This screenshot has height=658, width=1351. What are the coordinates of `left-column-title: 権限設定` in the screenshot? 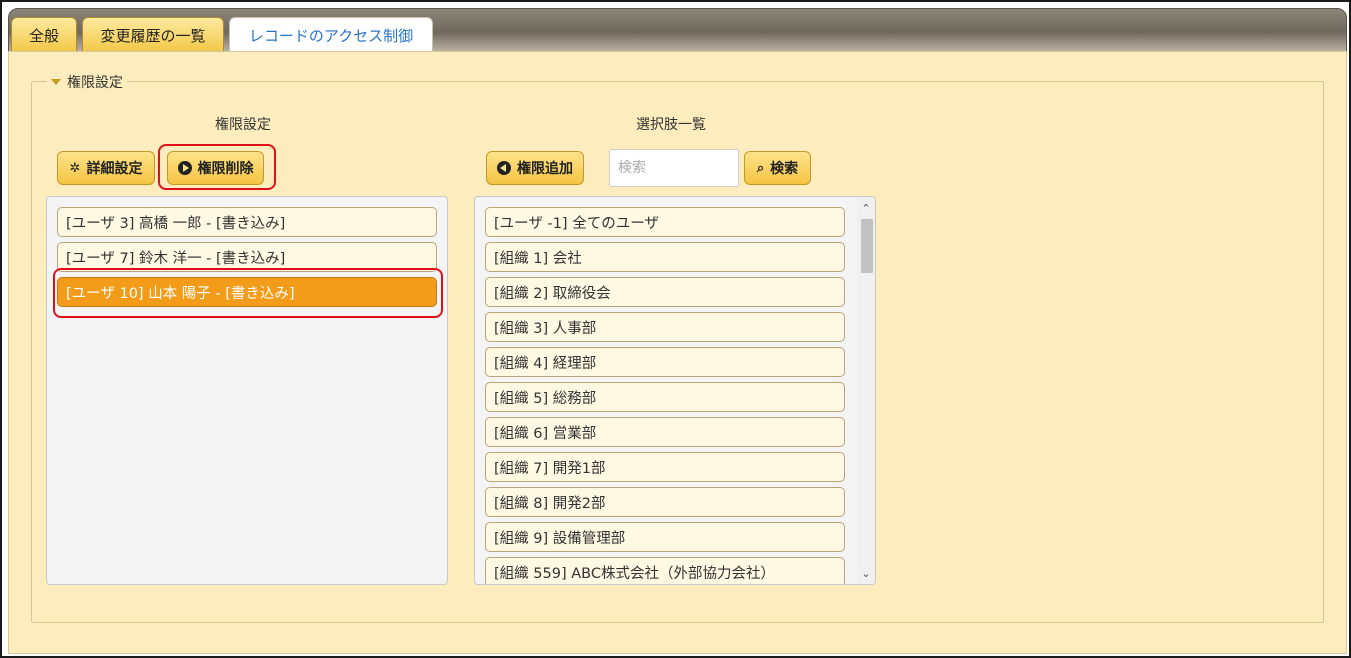 It's located at (243, 125).